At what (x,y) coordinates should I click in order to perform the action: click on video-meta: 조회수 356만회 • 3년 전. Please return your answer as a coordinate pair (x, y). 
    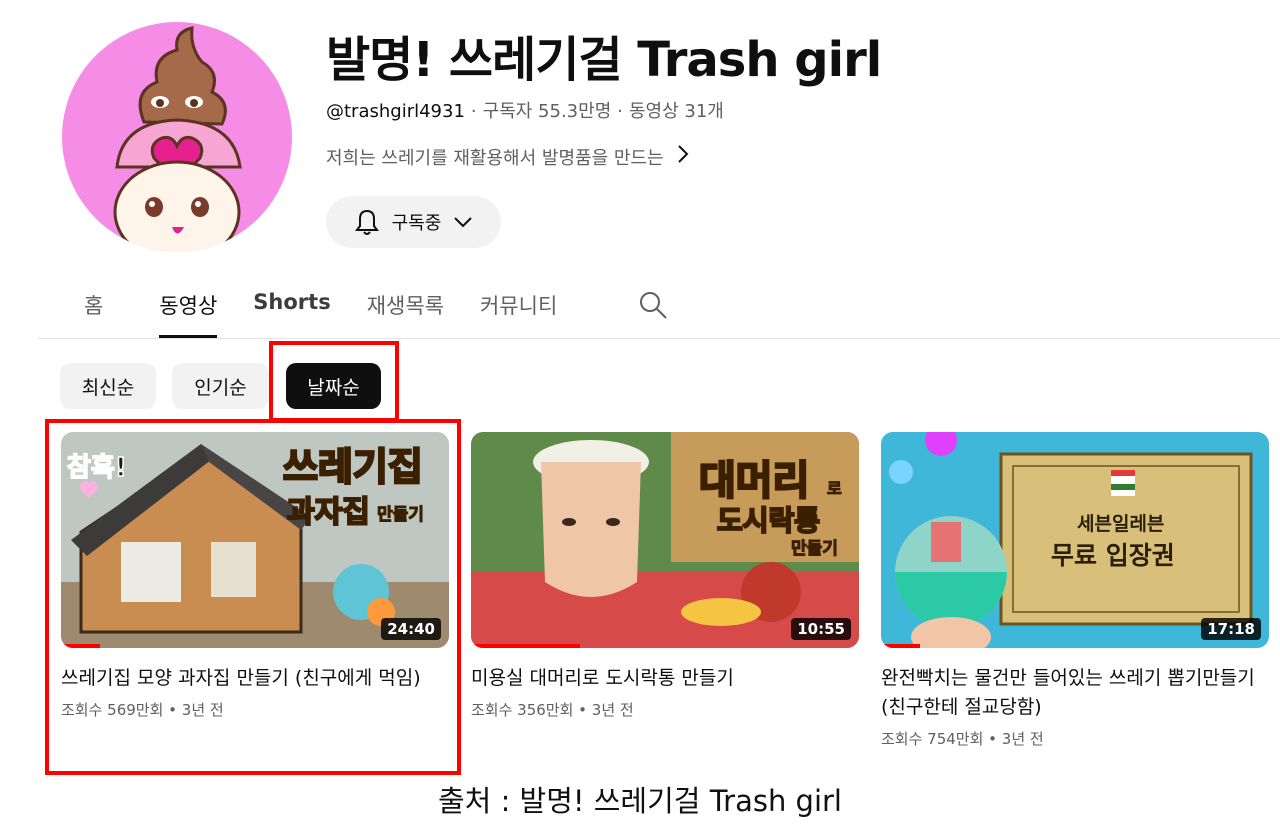
    Looking at the image, I should click on (552, 710).